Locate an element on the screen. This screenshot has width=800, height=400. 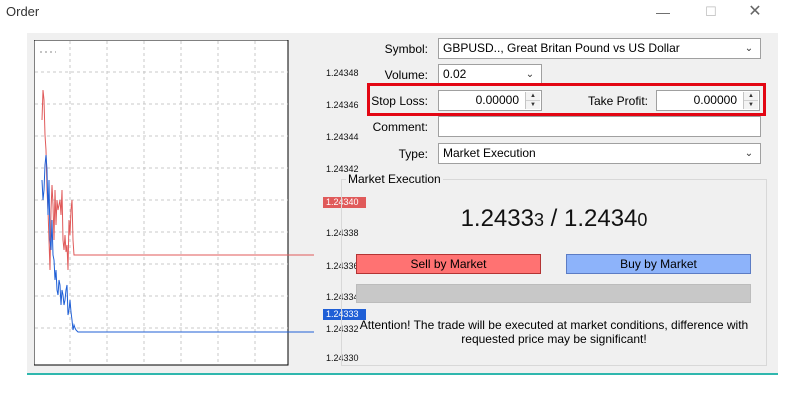
comment-input is located at coordinates (599, 126).